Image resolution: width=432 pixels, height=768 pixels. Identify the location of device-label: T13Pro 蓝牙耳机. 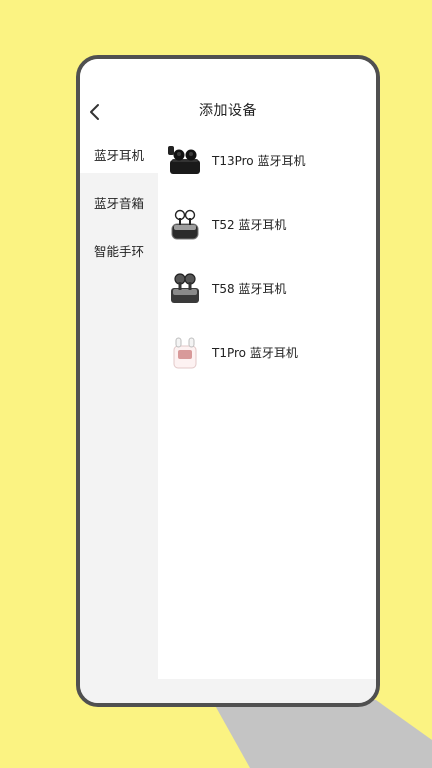
(259, 160).